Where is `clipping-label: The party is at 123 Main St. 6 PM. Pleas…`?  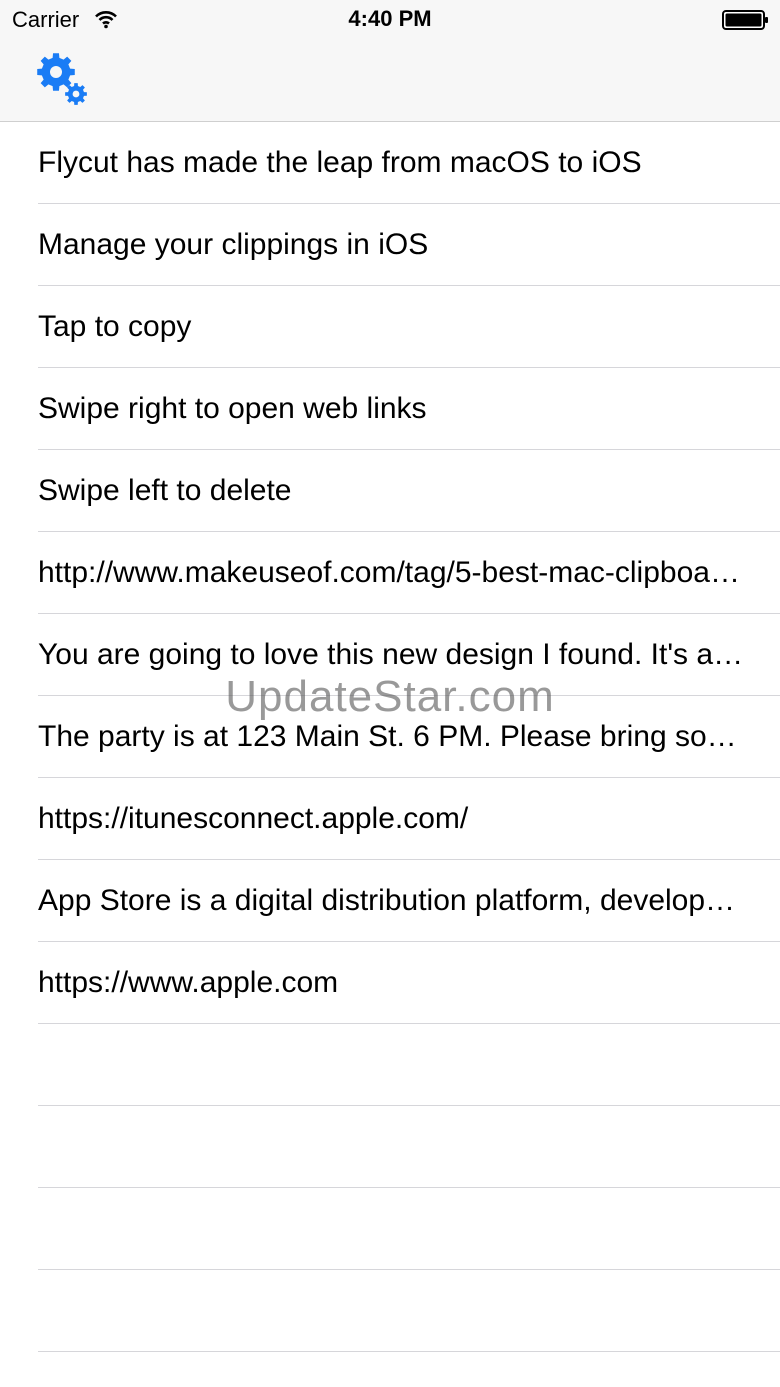 clipping-label: The party is at 123 Main St. 6 PM. Pleas… is located at coordinates (391, 736).